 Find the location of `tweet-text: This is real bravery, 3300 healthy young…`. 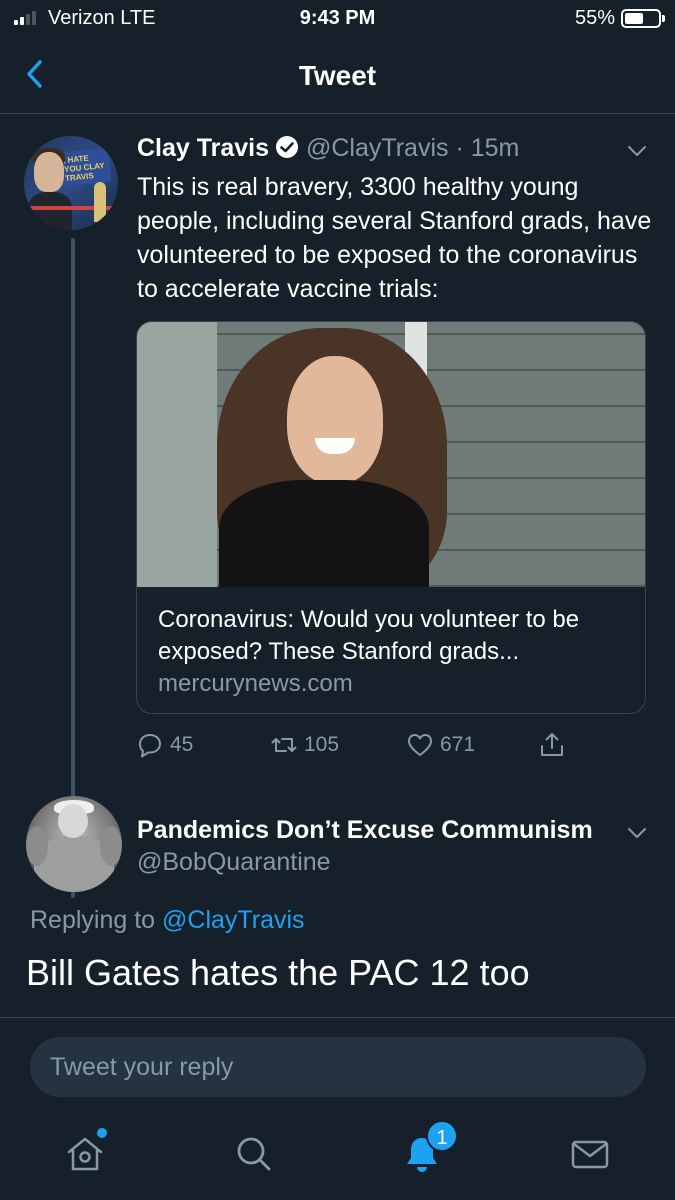

tweet-text: This is real bravery, 3300 healthy young… is located at coordinates (394, 238).